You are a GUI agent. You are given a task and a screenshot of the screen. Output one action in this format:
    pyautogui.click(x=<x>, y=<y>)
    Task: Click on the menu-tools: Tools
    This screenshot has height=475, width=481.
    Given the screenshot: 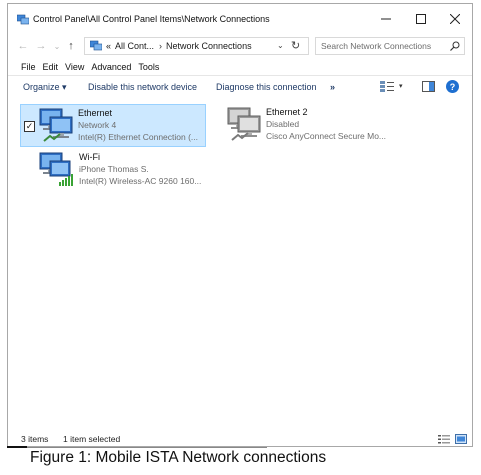 What is the action you would take?
    pyautogui.click(x=148, y=67)
    